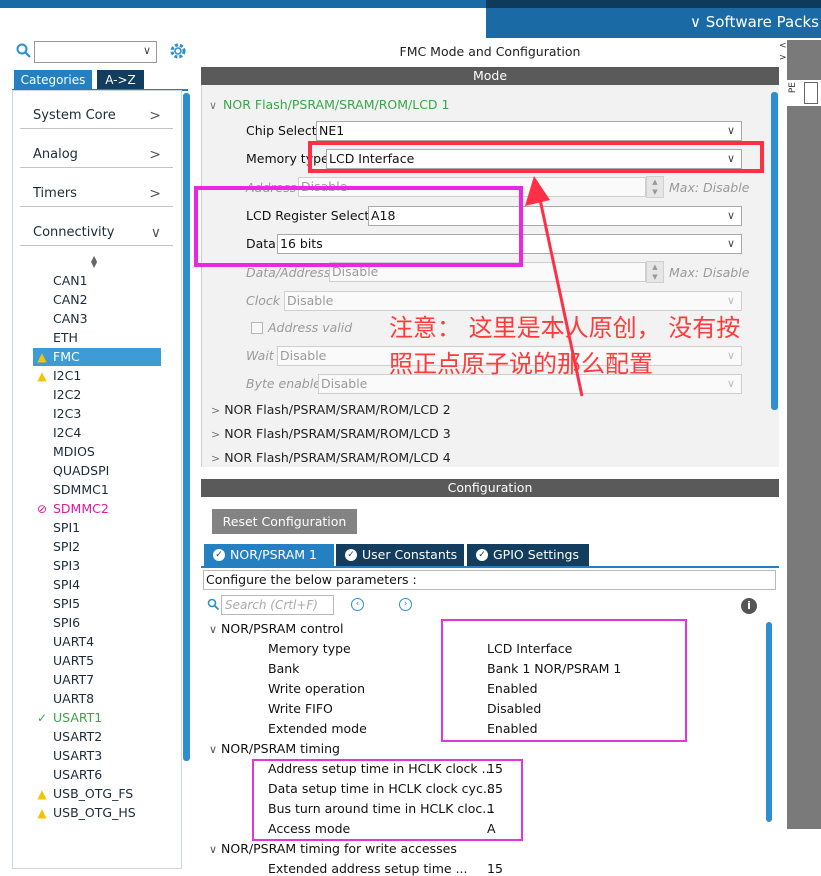 The width and height of the screenshot is (821, 876). Describe the element at coordinates (97, 338) in the screenshot. I see `peripheral-item-eth: ETH` at that location.